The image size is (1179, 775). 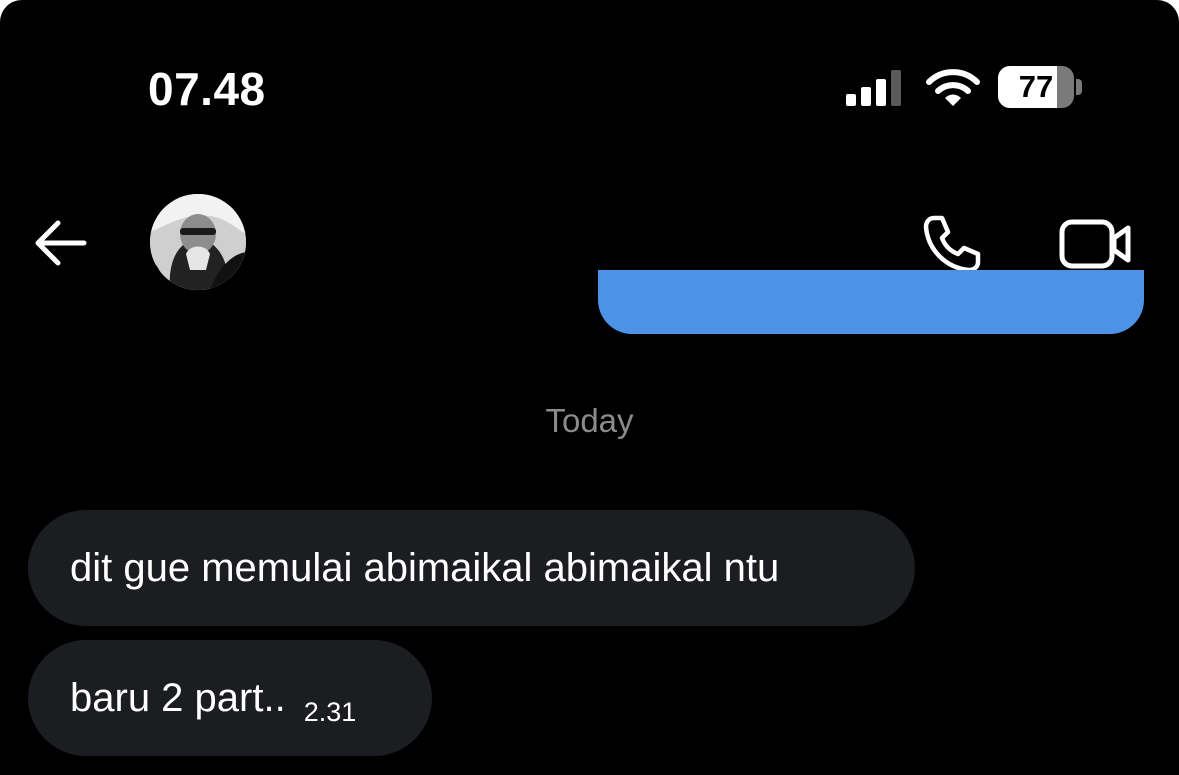 What do you see at coordinates (953, 87) in the screenshot?
I see `wifi-icon` at bounding box center [953, 87].